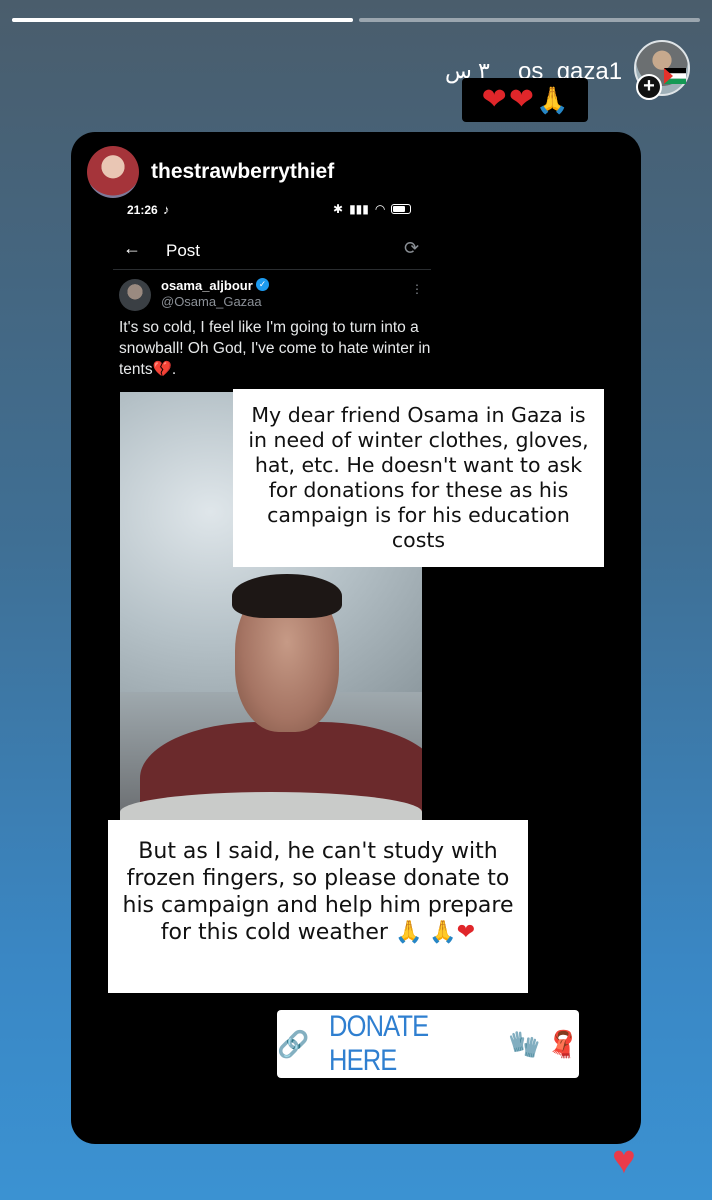 The height and width of the screenshot is (1200, 712). What do you see at coordinates (372, 209) in the screenshot?
I see `phone-status-icons: ✱ ▮▮▮ ◠` at bounding box center [372, 209].